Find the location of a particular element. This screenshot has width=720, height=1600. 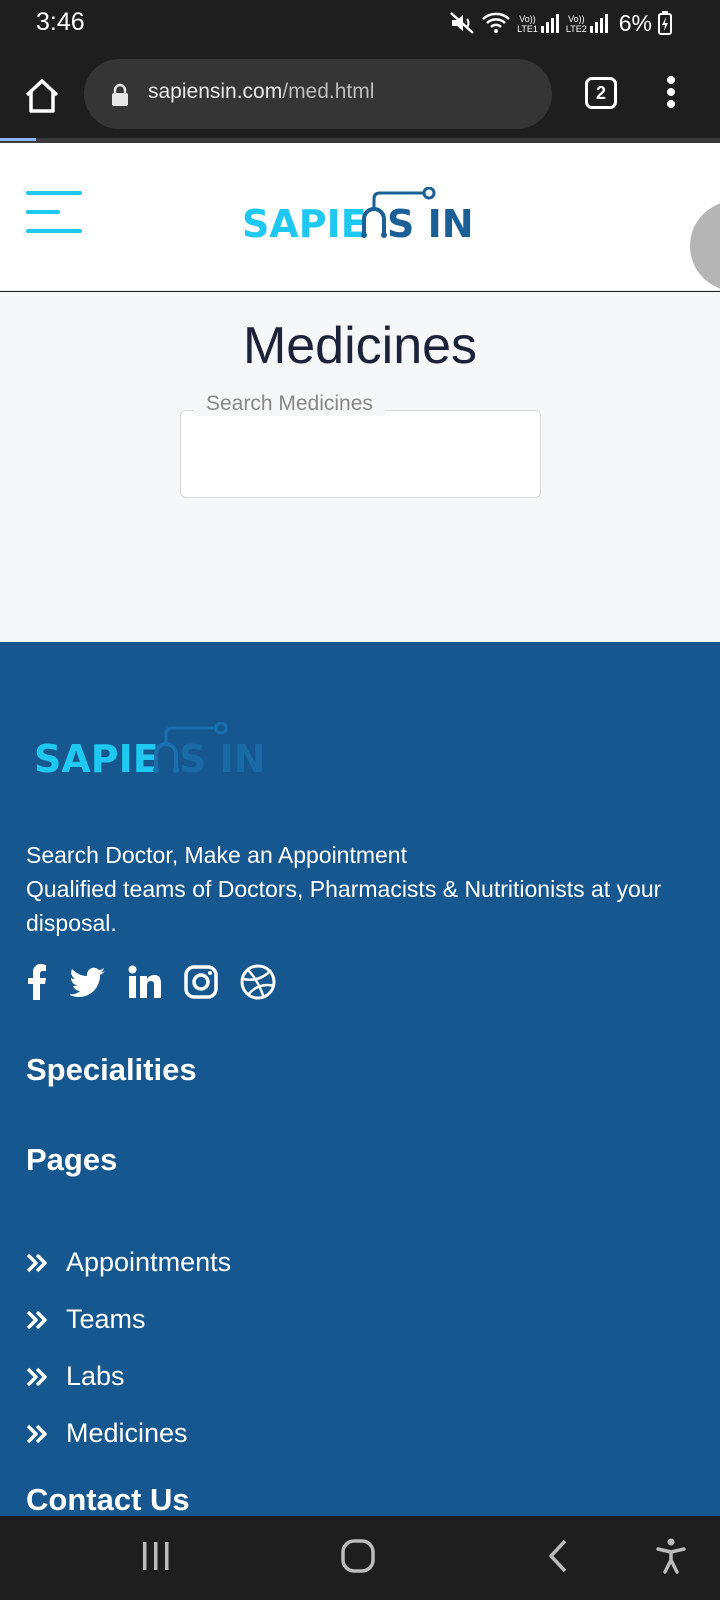

browser-toolbar: sapiensin.com/med.html 2 is located at coordinates (360, 93).